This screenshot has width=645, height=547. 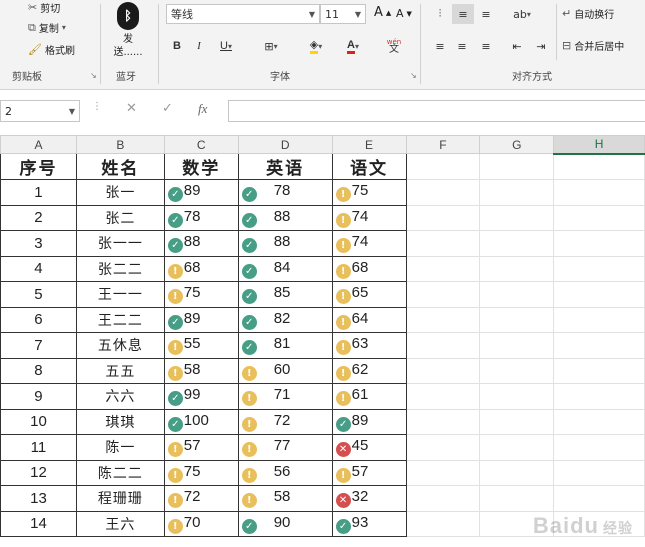 I want to click on score-cell-math: ! 68, so click(x=201, y=268).